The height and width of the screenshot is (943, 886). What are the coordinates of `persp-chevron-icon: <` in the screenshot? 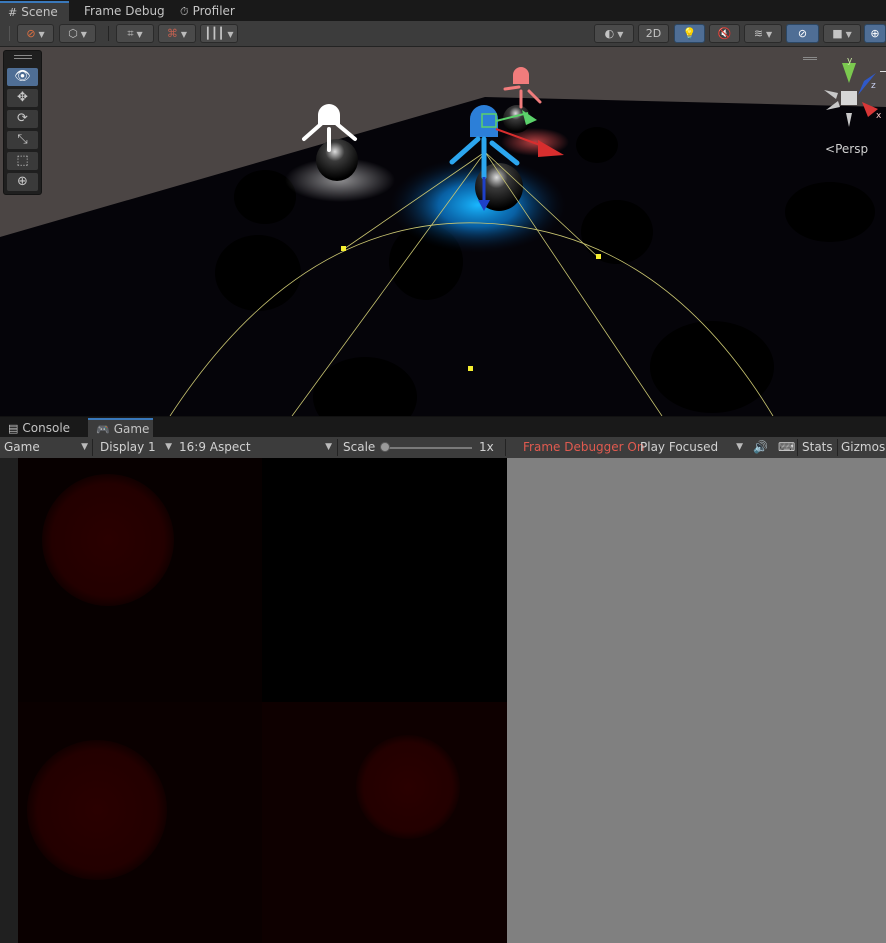 It's located at (830, 149).